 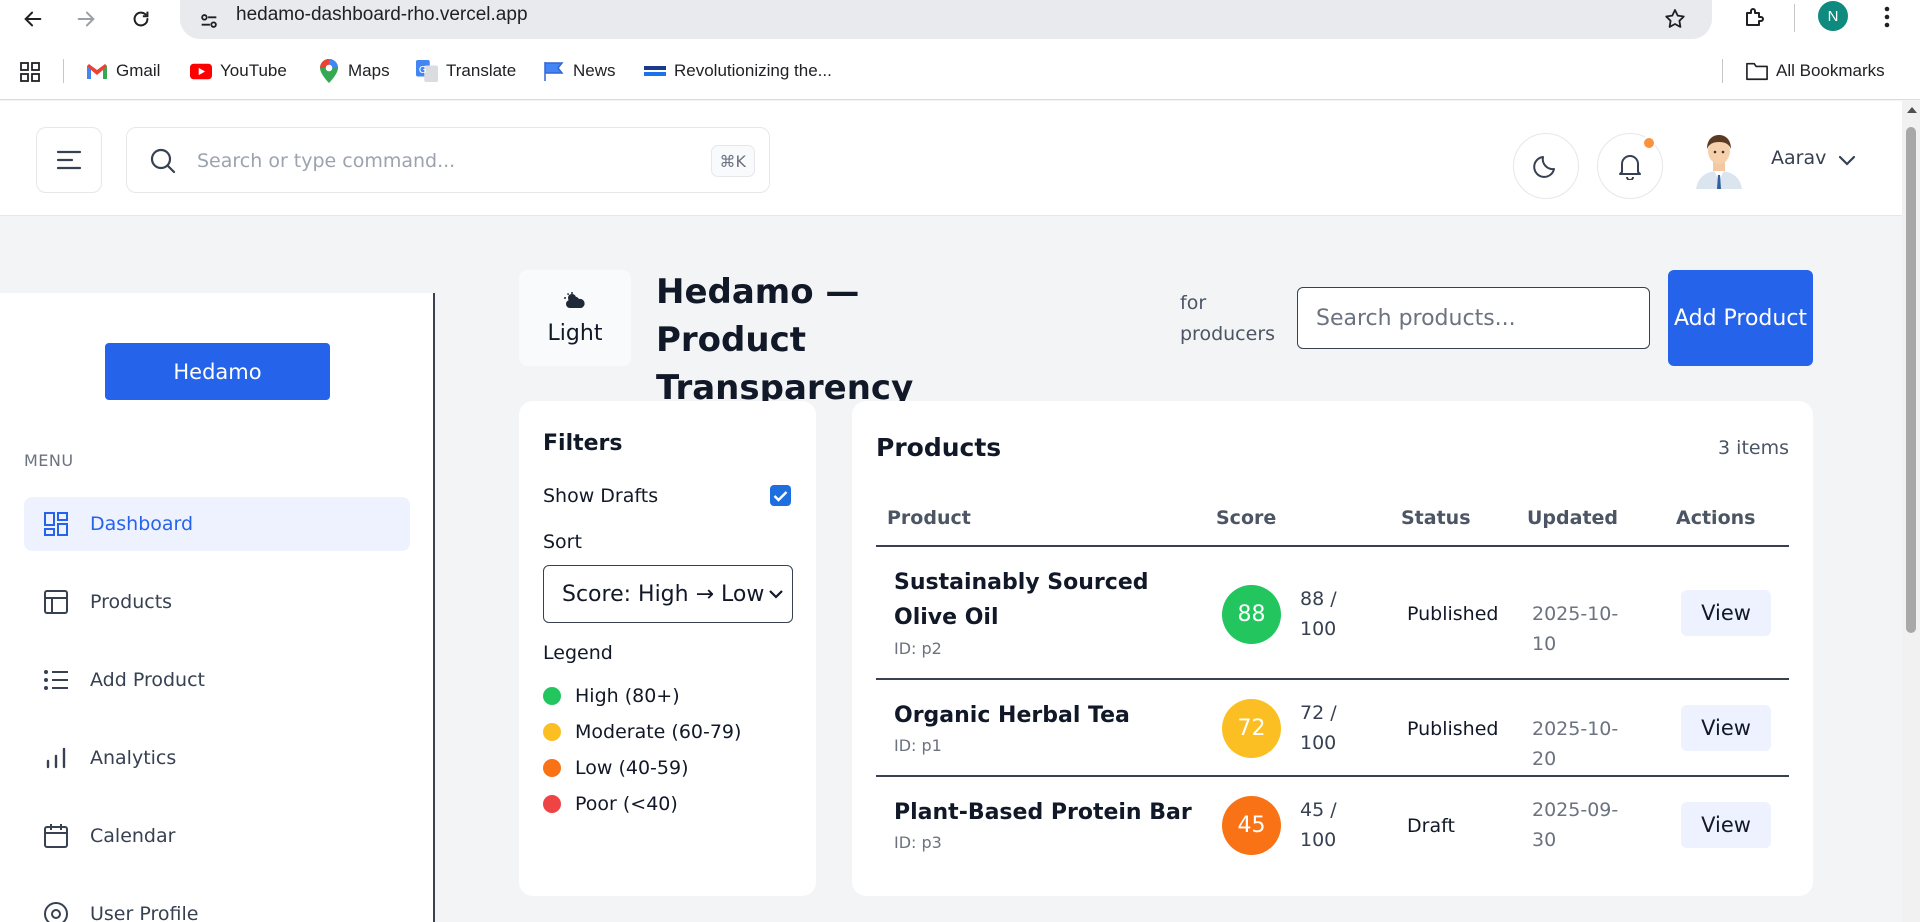 What do you see at coordinates (1318, 728) in the screenshot?
I see `score-text: 72 / 100` at bounding box center [1318, 728].